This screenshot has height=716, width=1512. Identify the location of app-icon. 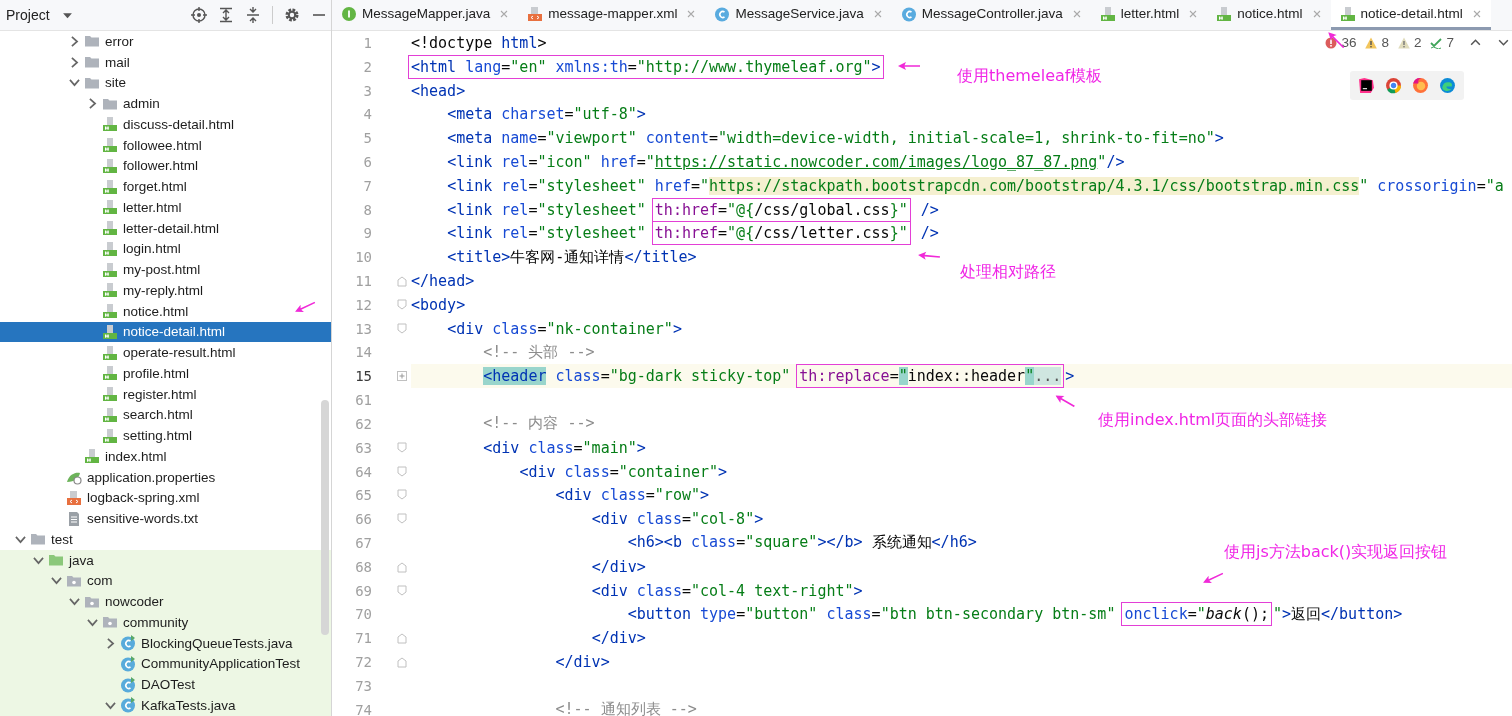
(1366, 85).